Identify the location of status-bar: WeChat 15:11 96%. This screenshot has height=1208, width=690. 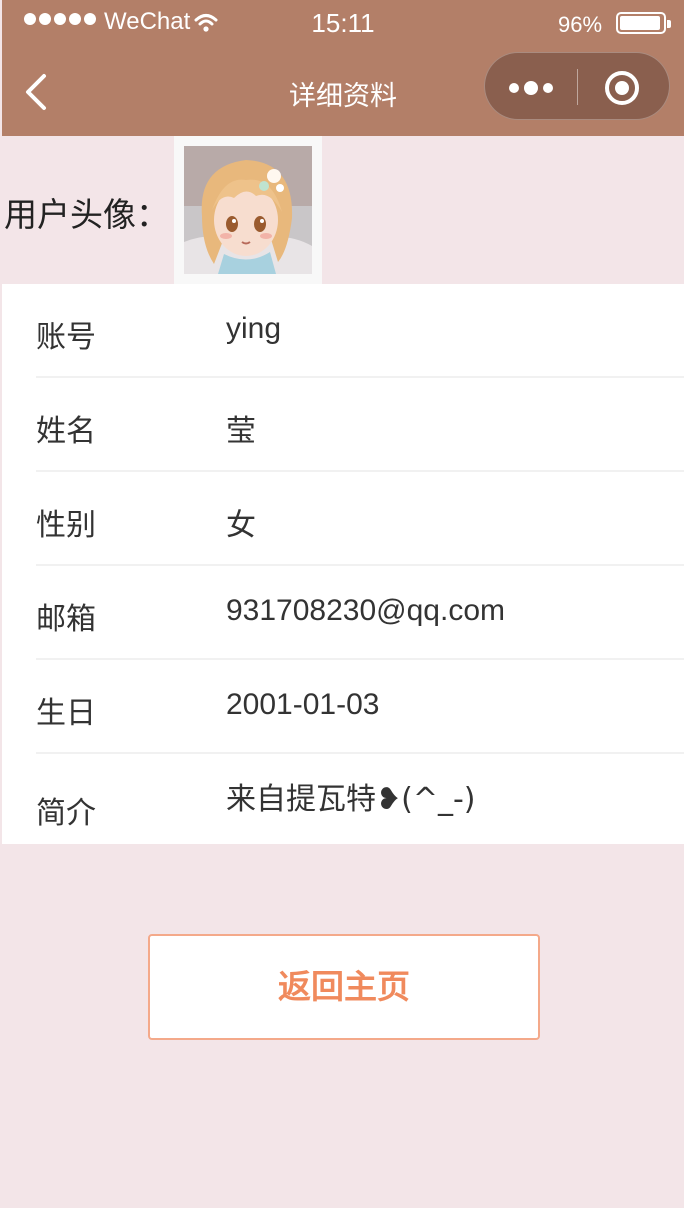
(343, 22).